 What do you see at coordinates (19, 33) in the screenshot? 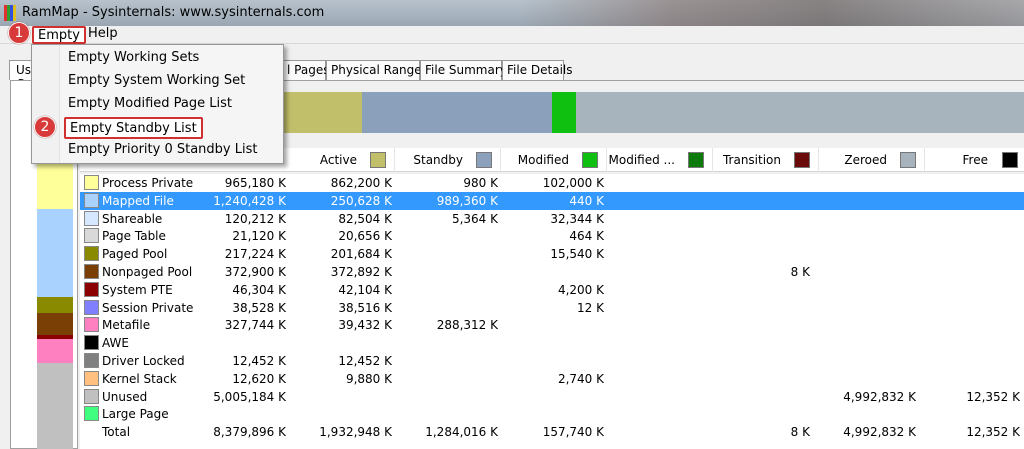
I see `annotation-badge-1: 1` at bounding box center [19, 33].